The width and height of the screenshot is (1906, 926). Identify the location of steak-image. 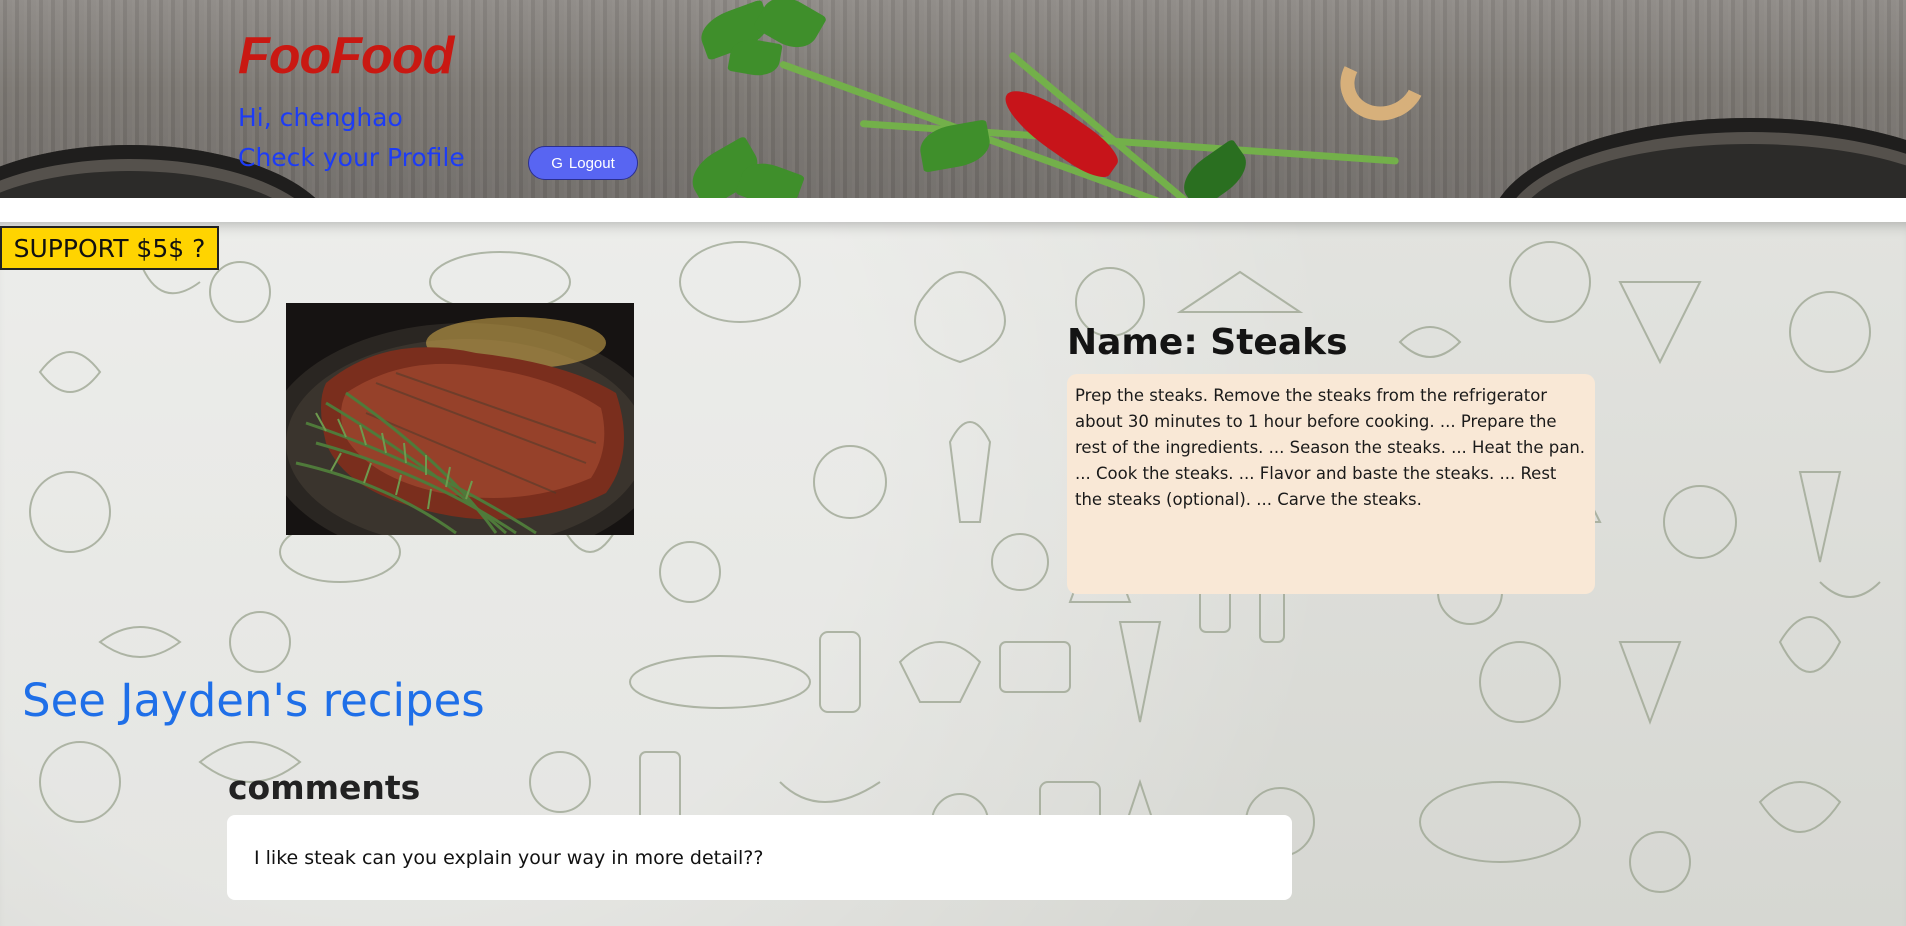
(460, 419).